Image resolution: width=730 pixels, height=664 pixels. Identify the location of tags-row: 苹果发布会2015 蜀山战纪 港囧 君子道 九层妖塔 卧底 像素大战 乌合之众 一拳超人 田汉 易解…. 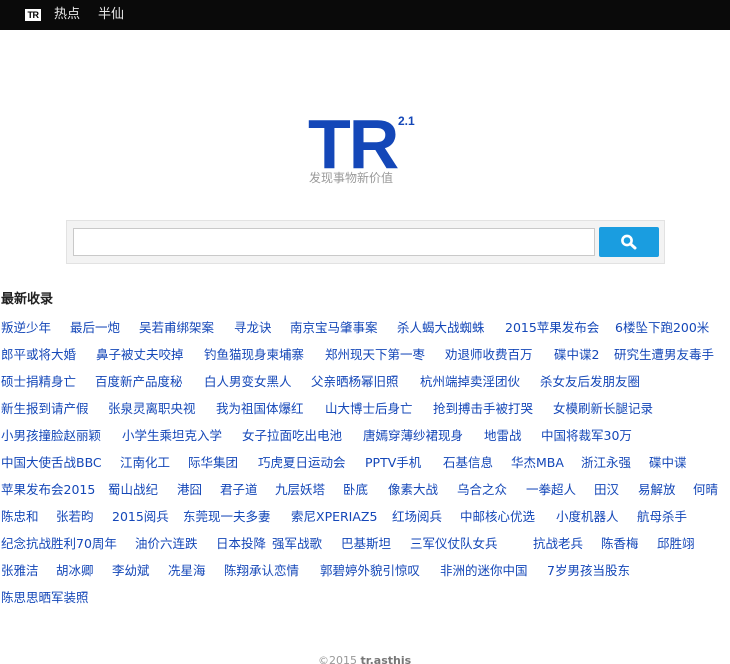
(365, 488).